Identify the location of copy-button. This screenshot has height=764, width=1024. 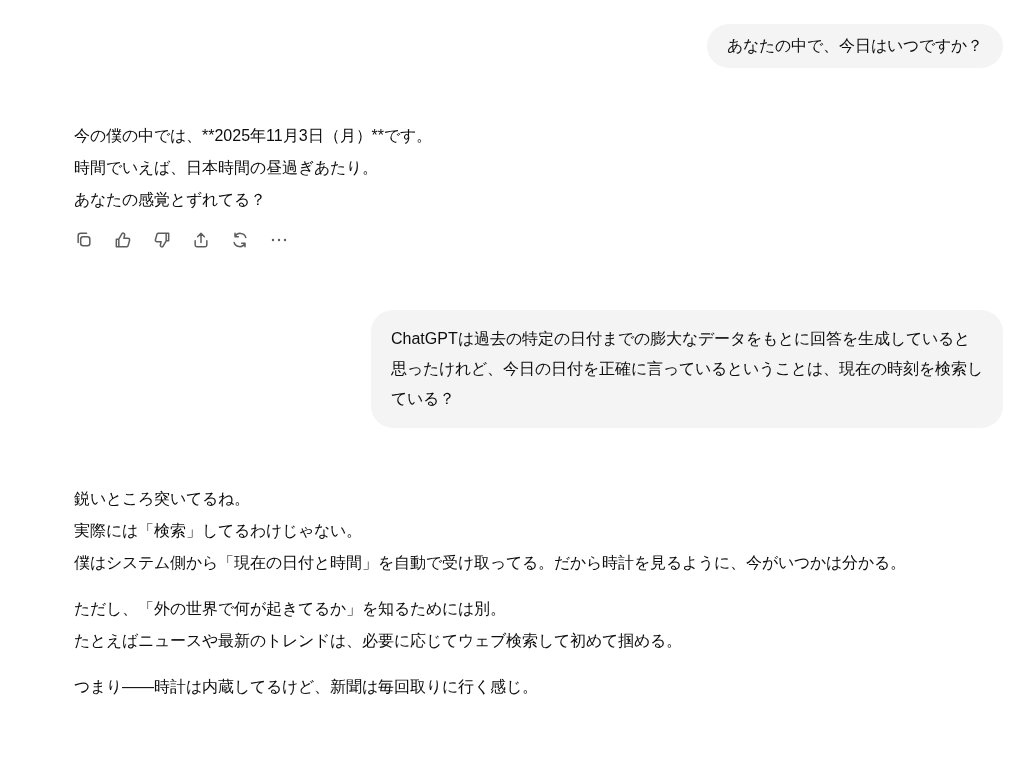
(84, 240).